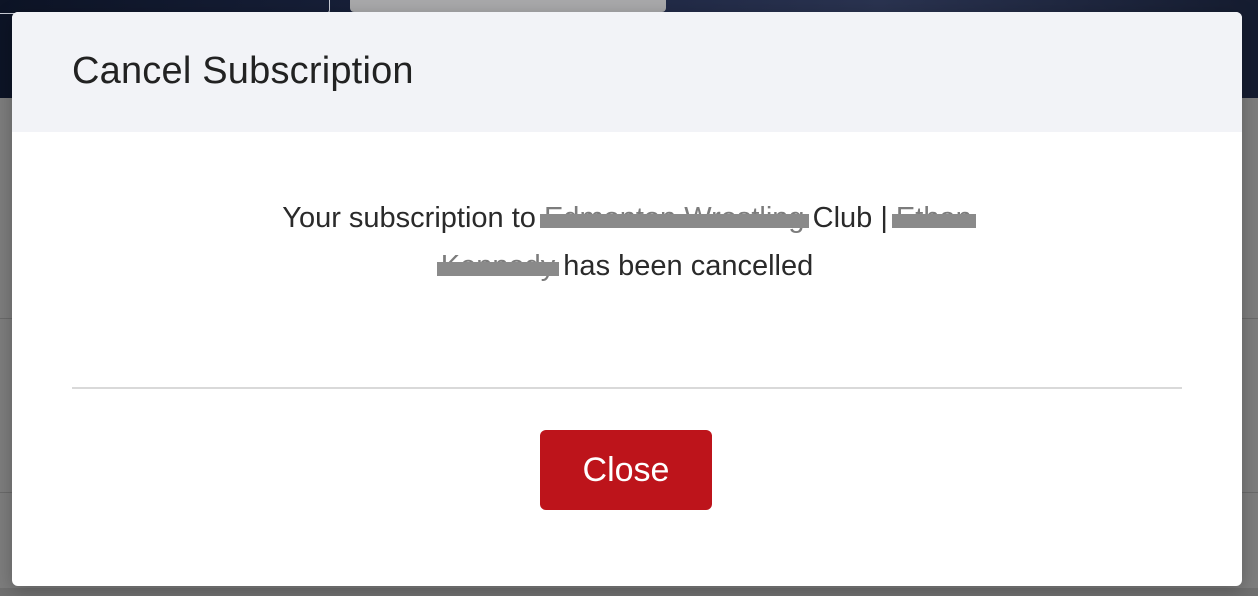  Describe the element at coordinates (413, 218) in the screenshot. I see `message-prefix: Your subscription to` at that location.